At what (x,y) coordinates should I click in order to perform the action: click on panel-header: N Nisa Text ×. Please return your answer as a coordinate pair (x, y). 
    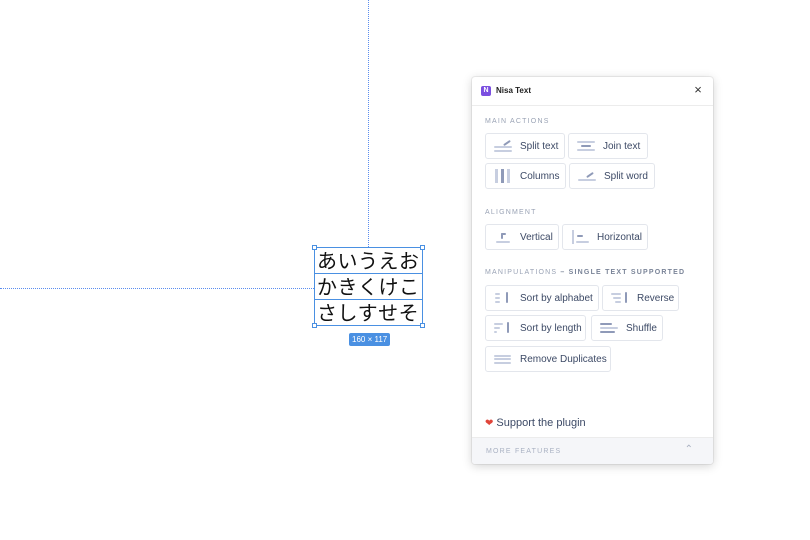
    Looking at the image, I should click on (592, 91).